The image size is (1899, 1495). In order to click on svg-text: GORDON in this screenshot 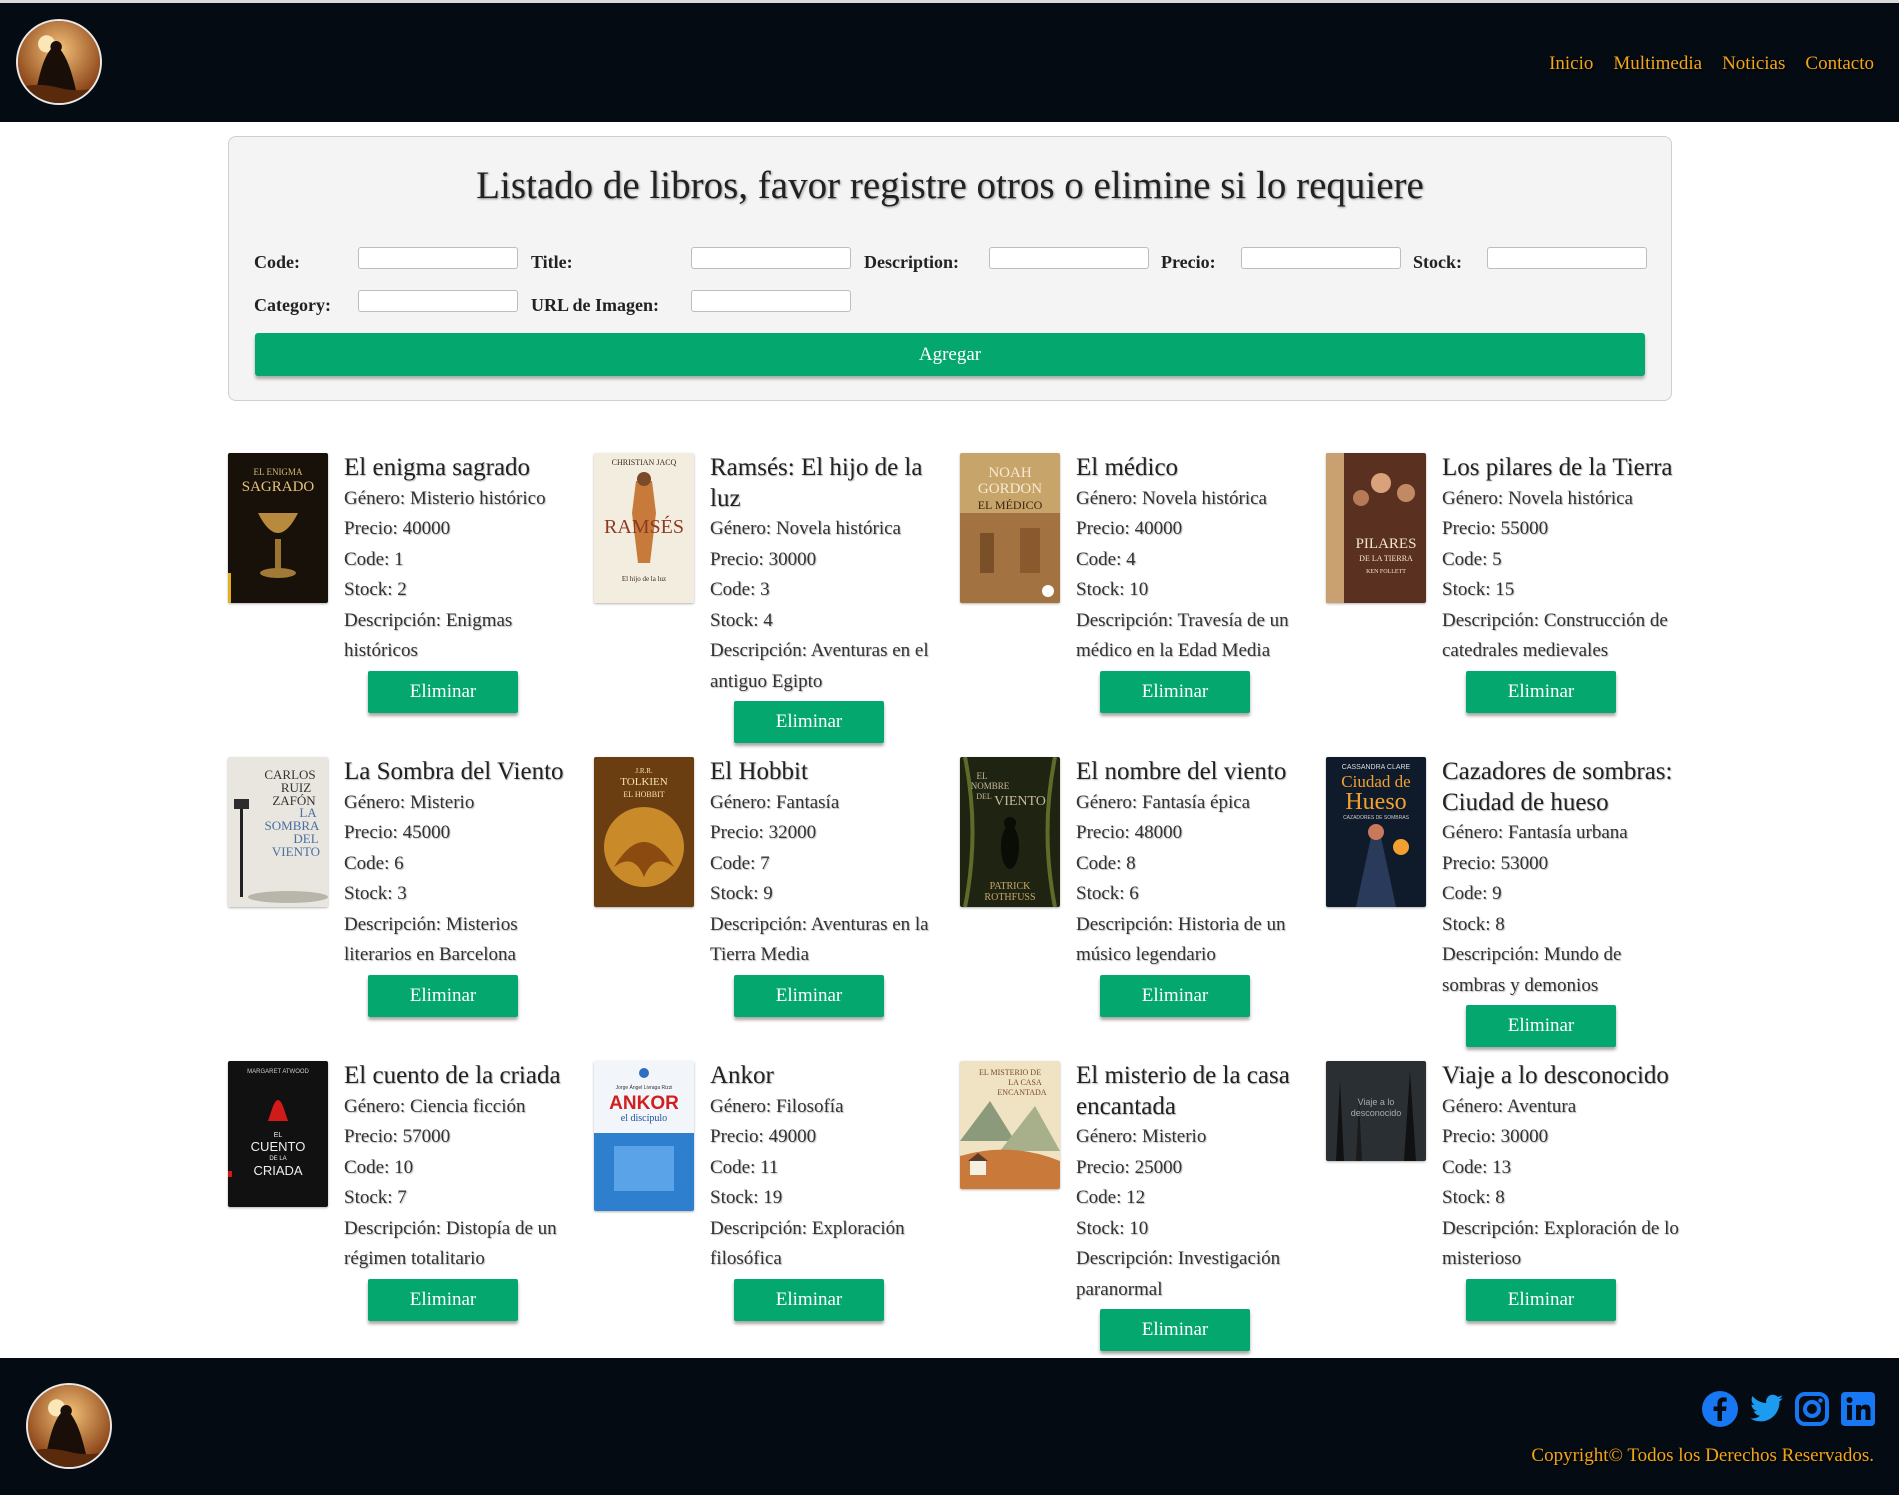, I will do `click(1010, 489)`.